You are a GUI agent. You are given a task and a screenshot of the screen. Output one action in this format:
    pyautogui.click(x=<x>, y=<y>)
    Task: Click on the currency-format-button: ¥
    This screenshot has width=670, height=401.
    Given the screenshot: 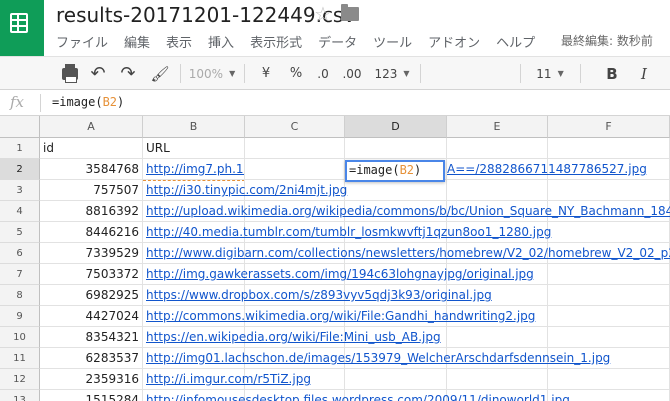 What is the action you would take?
    pyautogui.click(x=266, y=73)
    